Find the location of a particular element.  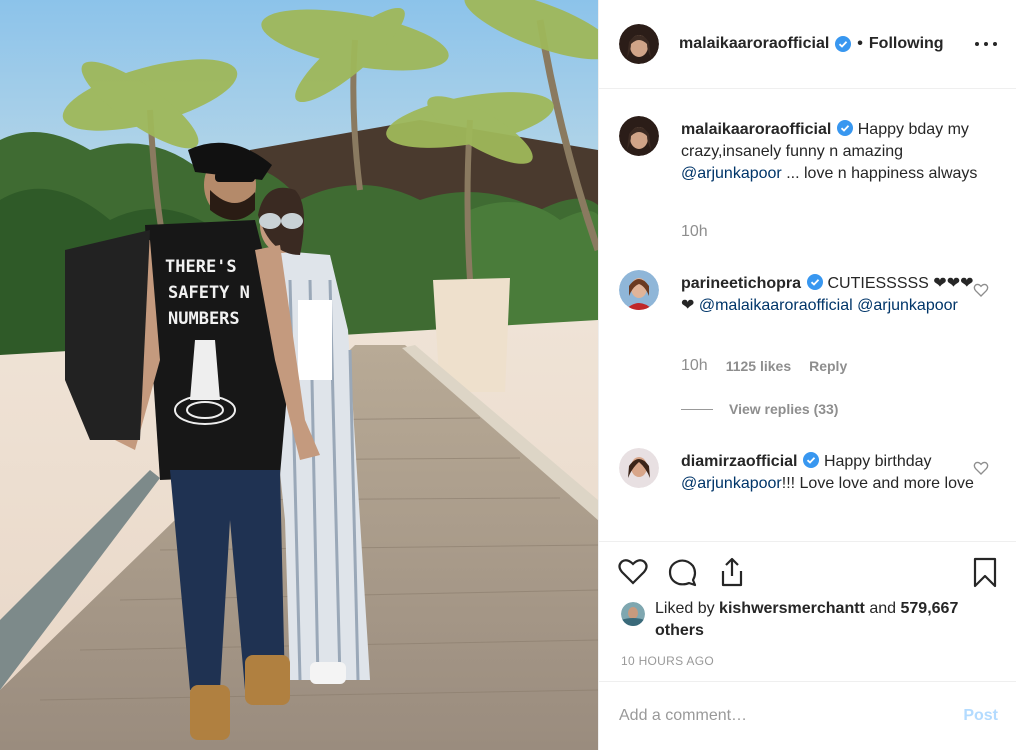

liked-by-user: kishwersmerchantt is located at coordinates (792, 608).